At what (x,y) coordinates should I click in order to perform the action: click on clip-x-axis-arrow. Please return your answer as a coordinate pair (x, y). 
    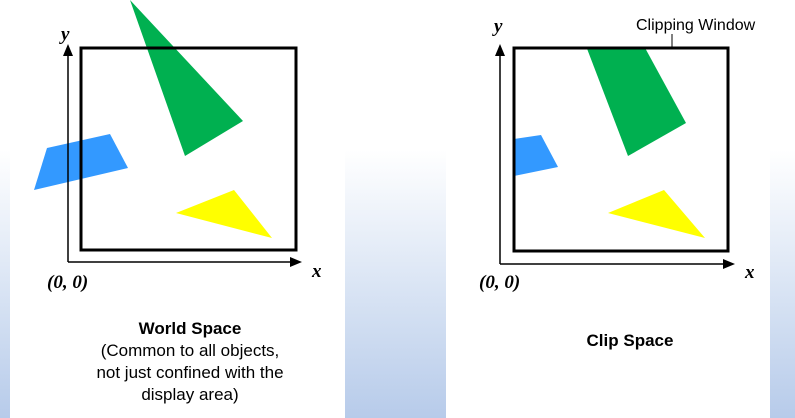
    Looking at the image, I should click on (729, 264).